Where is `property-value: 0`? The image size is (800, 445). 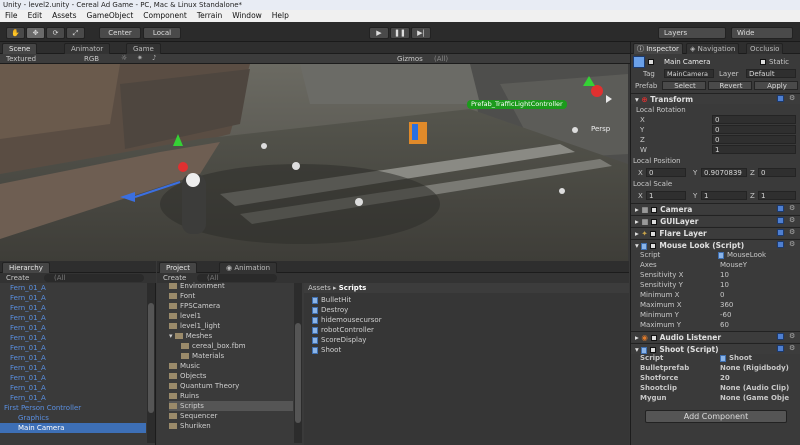 property-value: 0 is located at coordinates (722, 295).